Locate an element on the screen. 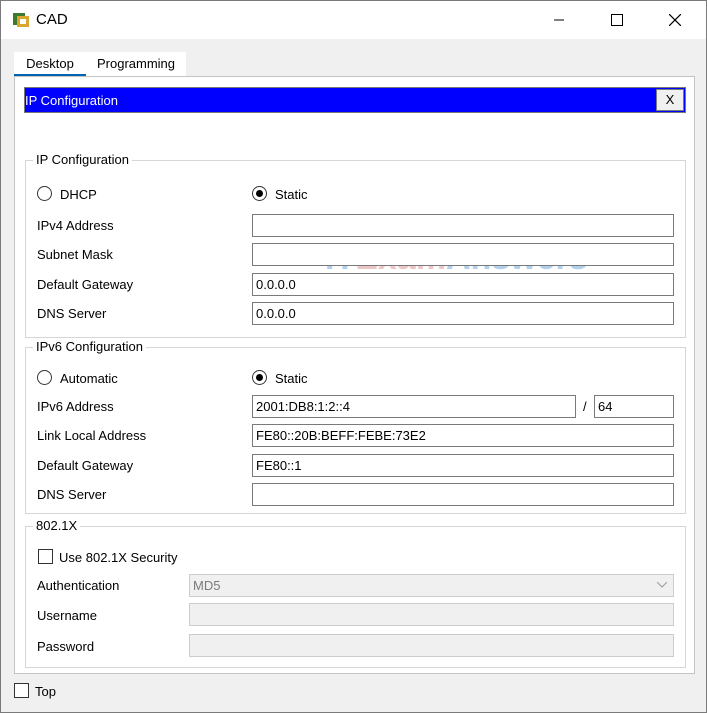 Image resolution: width=707 pixels, height=713 pixels. tab-desktop: Desktop is located at coordinates (50, 64).